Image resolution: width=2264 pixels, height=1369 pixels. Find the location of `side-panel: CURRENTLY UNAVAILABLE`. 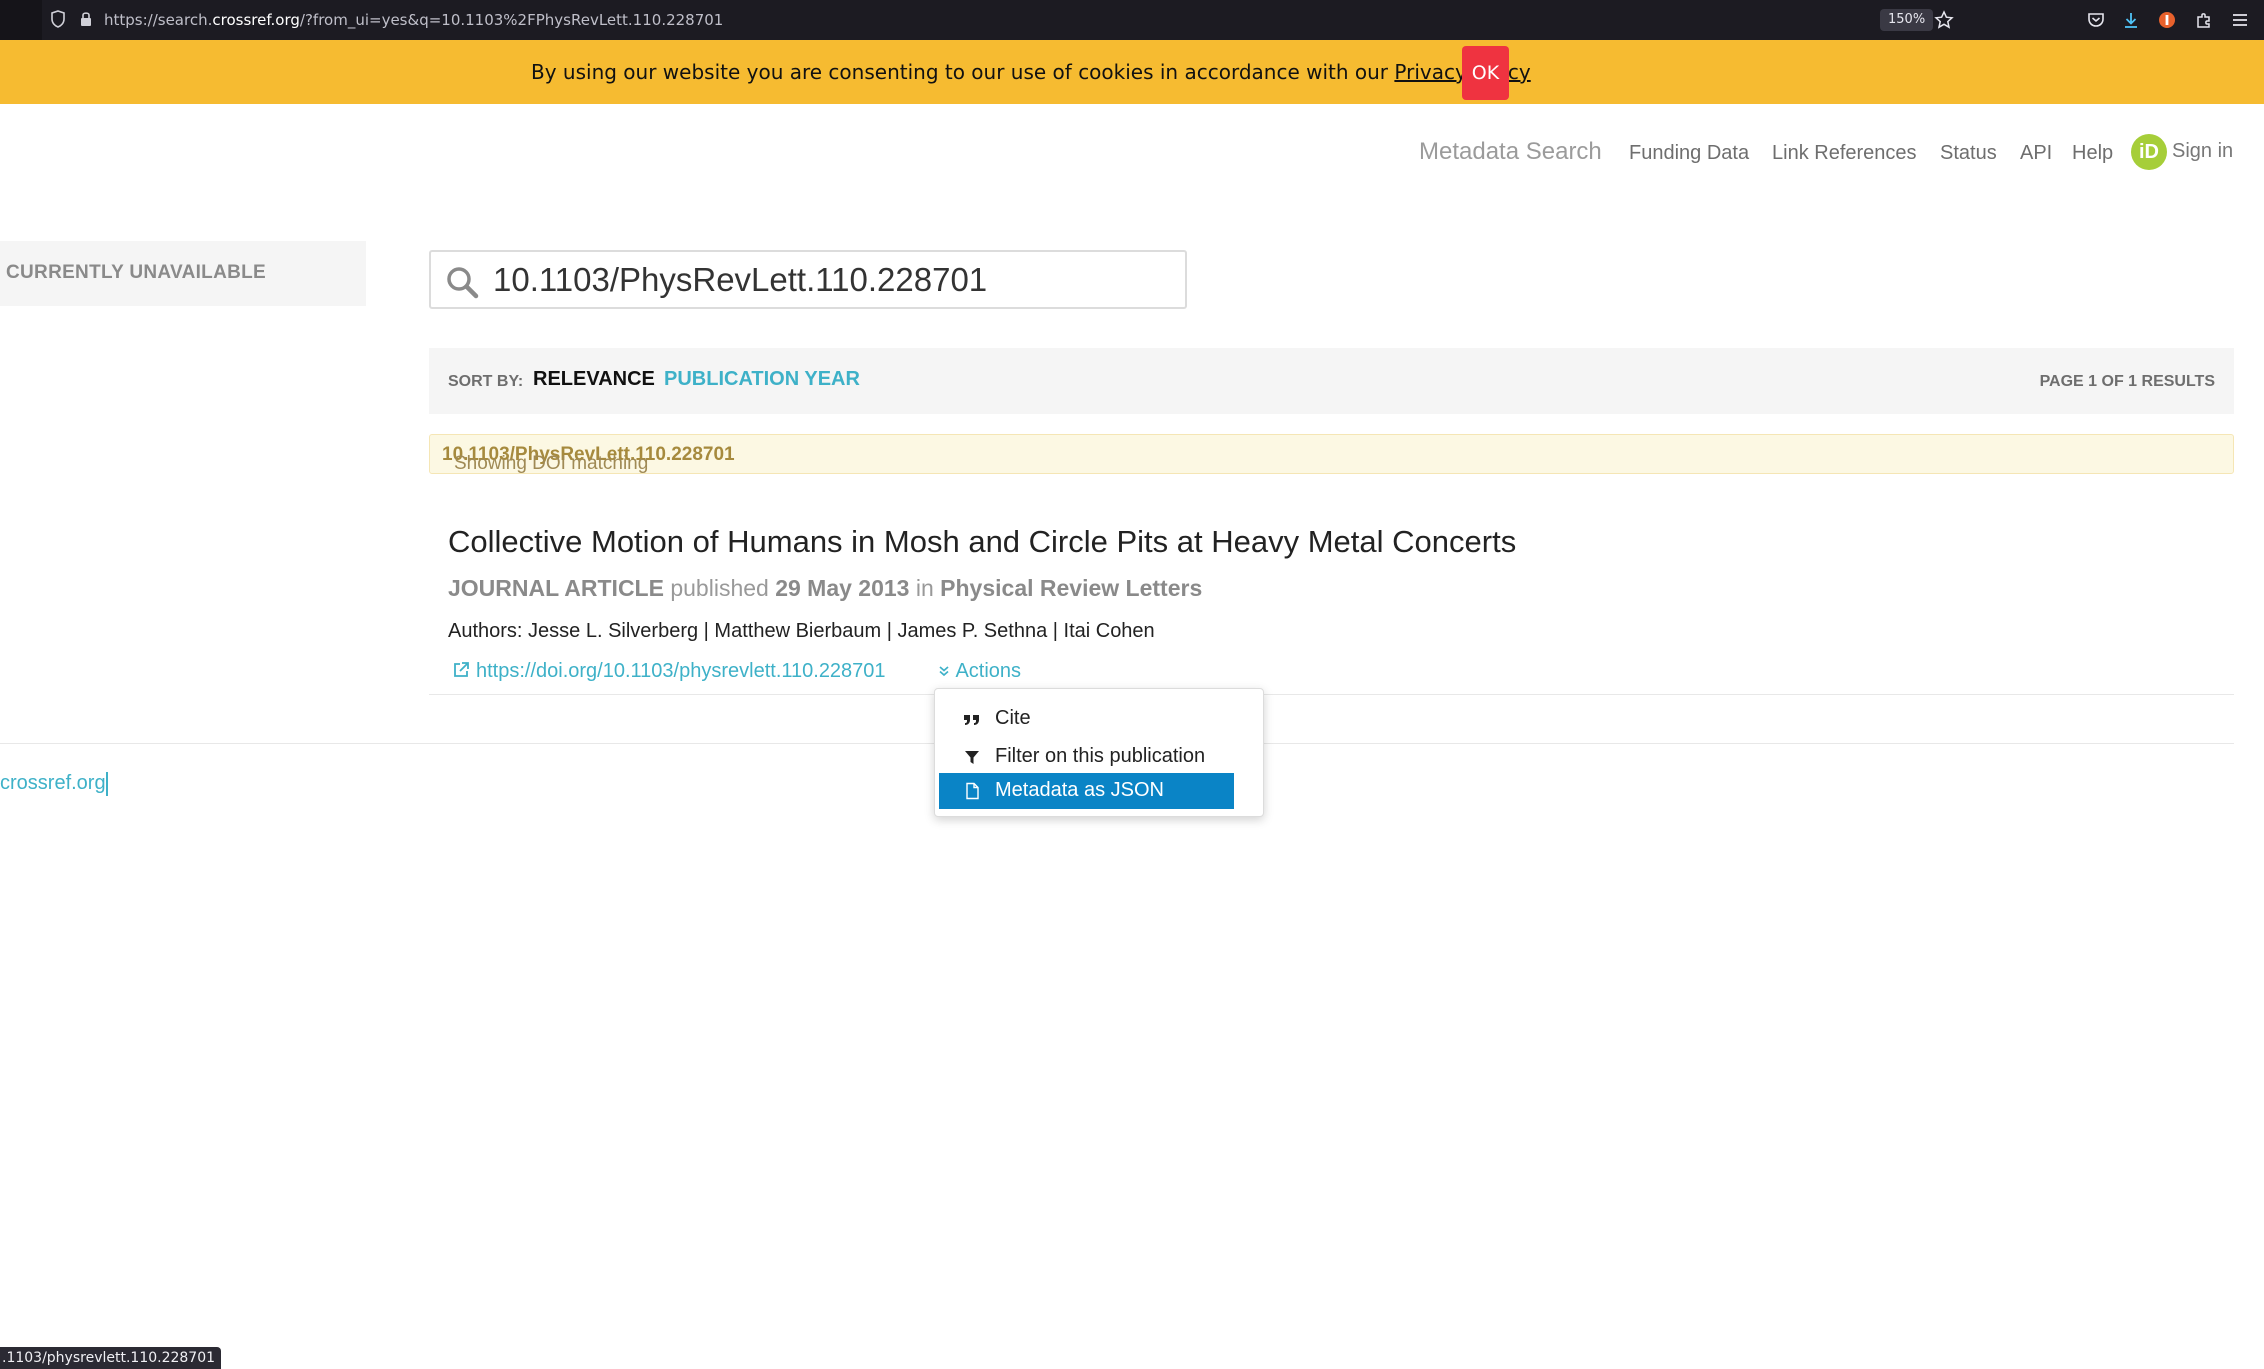

side-panel: CURRENTLY UNAVAILABLE is located at coordinates (183, 273).